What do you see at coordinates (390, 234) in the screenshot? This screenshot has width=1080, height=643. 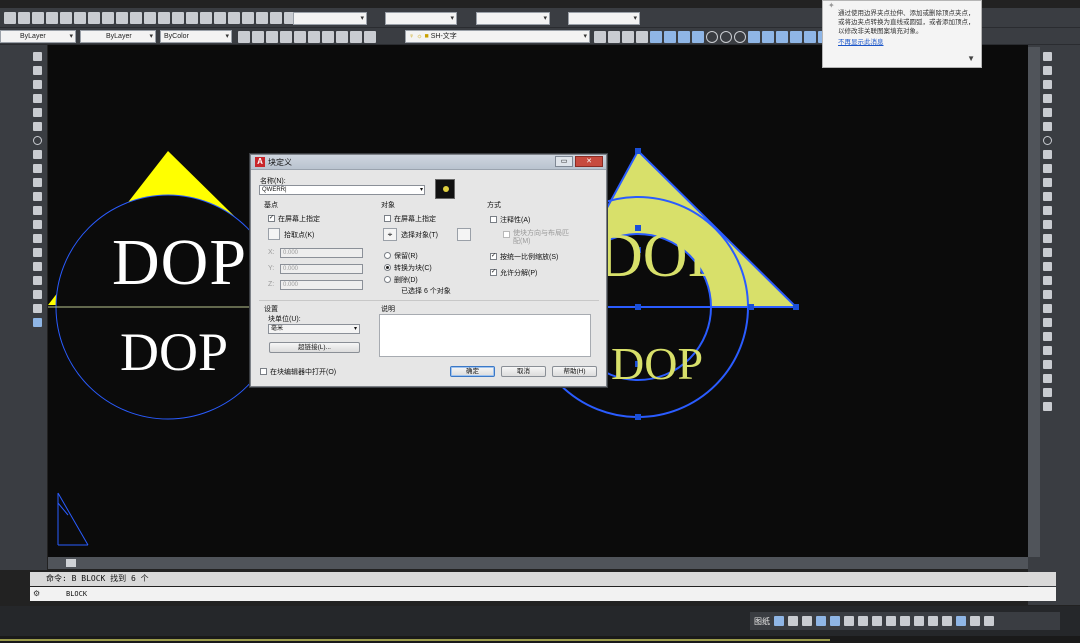 I see `select-objects-icon: ⌖` at bounding box center [390, 234].